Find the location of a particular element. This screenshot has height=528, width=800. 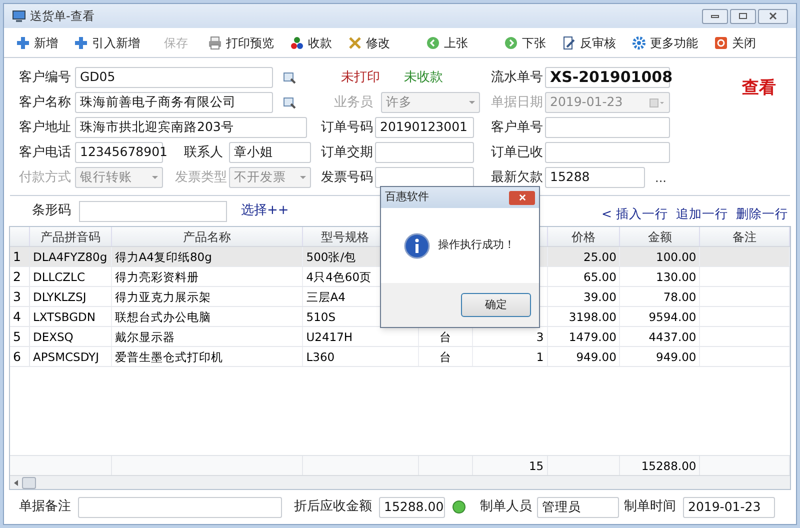

table-cell: DEXSQ is located at coordinates (71, 336).